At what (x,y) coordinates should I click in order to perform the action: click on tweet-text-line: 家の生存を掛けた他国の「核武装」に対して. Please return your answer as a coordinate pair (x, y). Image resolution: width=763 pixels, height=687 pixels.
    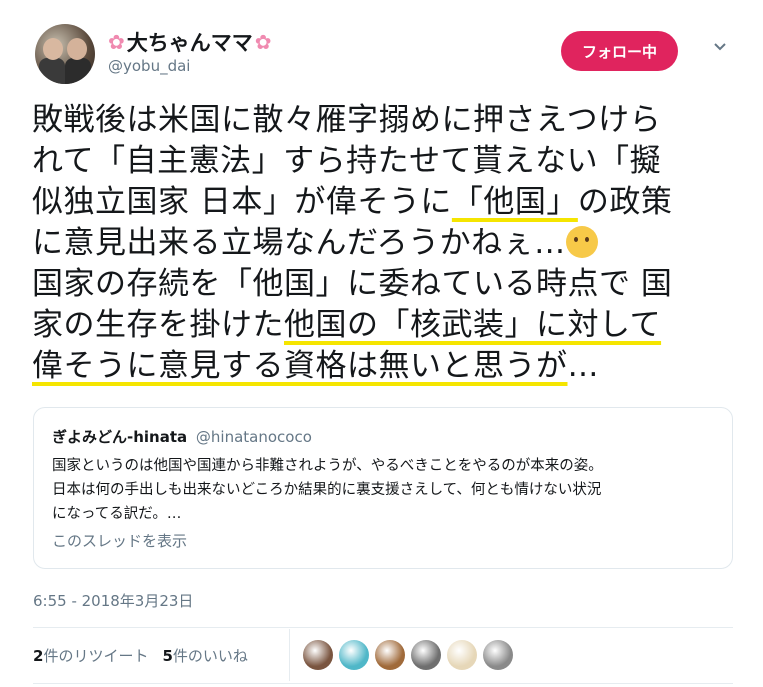
    Looking at the image, I should click on (382, 325).